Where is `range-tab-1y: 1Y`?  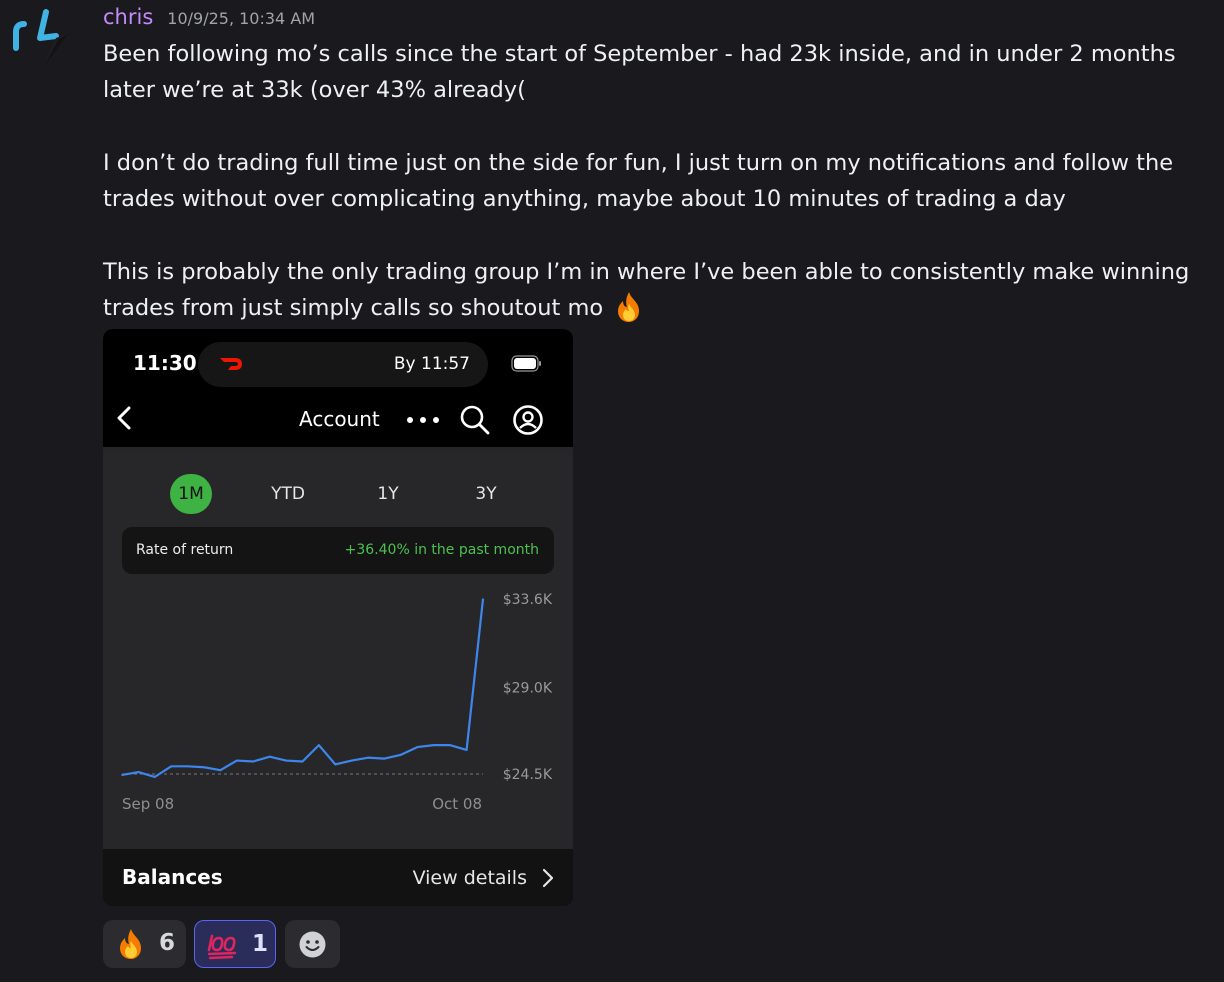 range-tab-1y: 1Y is located at coordinates (388, 494).